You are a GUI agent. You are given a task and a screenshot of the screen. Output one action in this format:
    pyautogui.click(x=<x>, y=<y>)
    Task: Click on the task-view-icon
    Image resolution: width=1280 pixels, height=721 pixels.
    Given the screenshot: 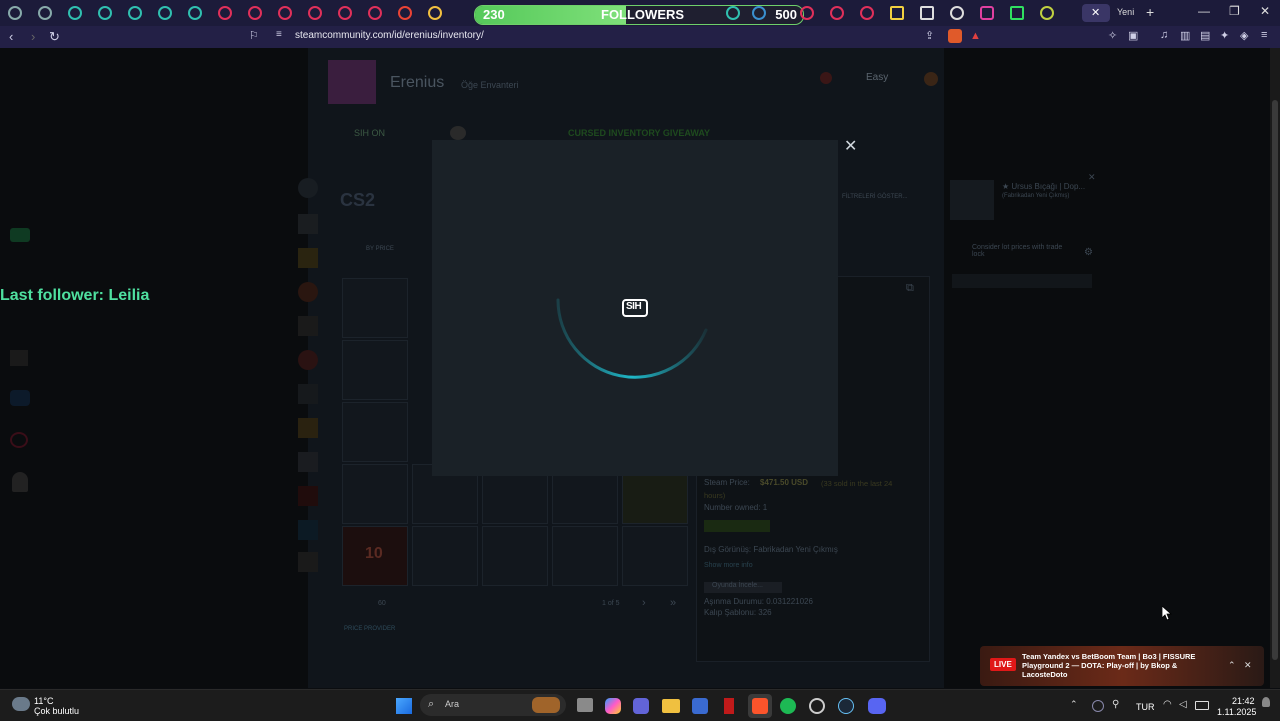 What is the action you would take?
    pyautogui.click(x=585, y=705)
    